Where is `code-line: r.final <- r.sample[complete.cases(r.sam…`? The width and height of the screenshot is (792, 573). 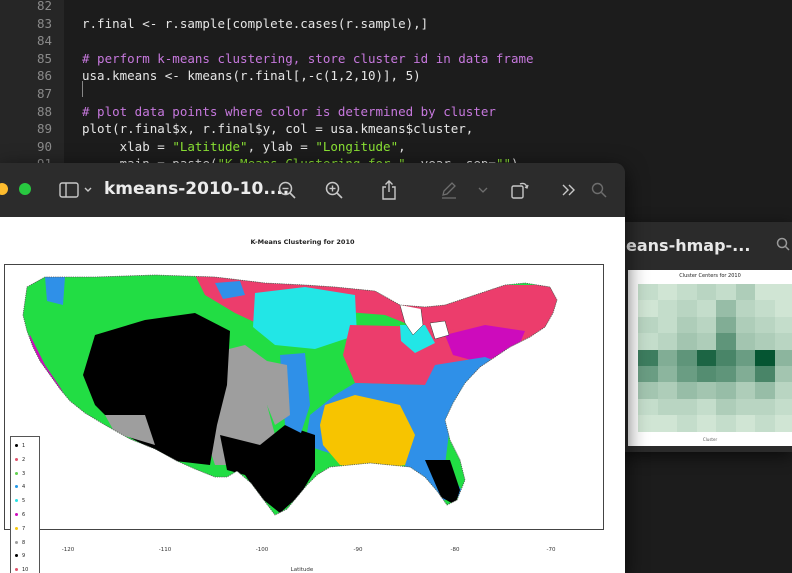
code-line: r.final <- r.sample[complete.cases(r.sam… is located at coordinates (255, 23).